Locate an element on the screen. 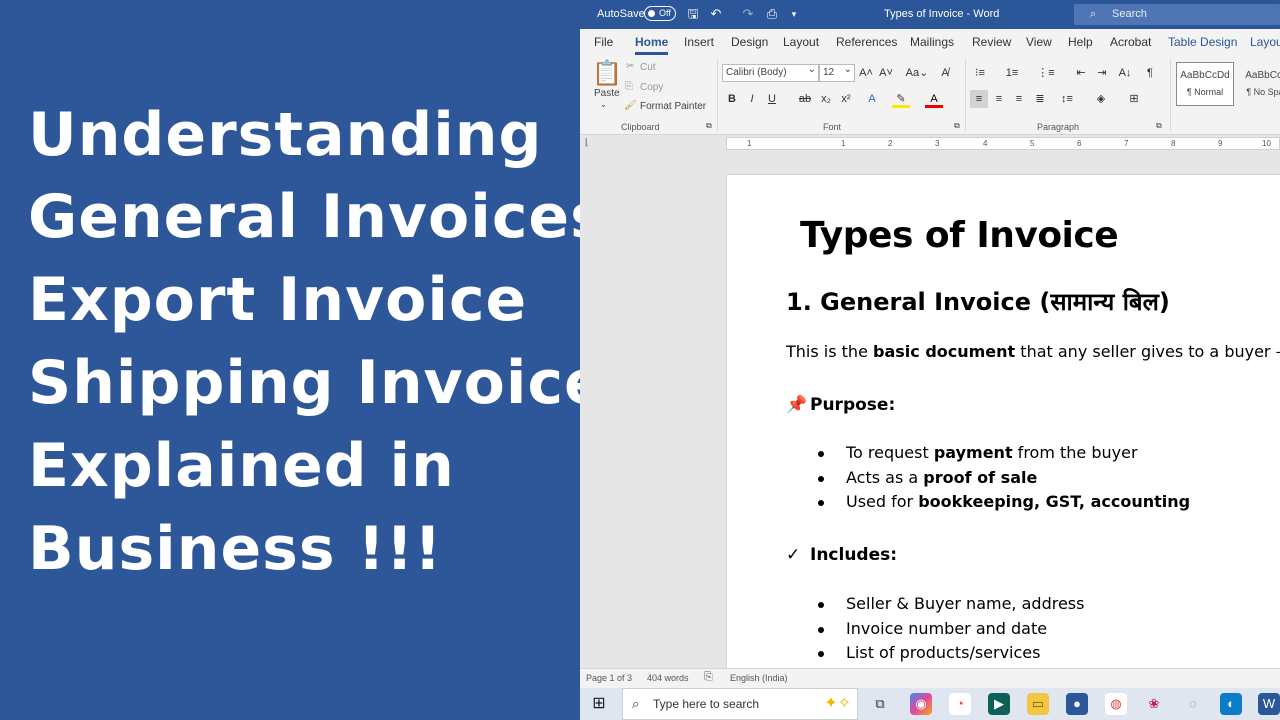 The height and width of the screenshot is (720, 1280). sort-icon: A↓ is located at coordinates (1125, 73).